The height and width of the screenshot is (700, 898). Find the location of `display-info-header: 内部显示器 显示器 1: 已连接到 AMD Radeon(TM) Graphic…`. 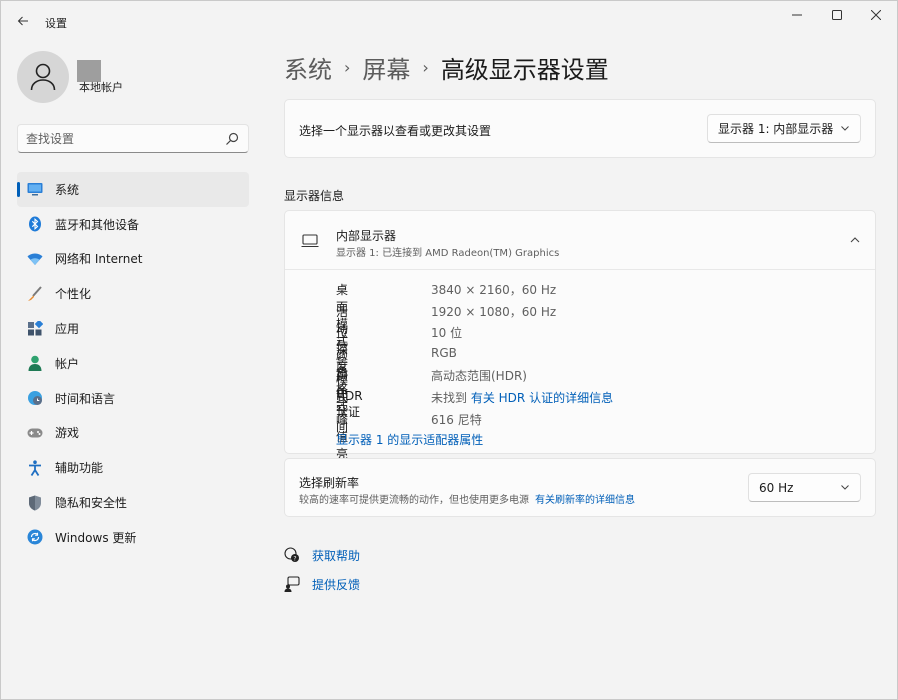

display-info-header: 内部显示器 显示器 1: 已连接到 AMD Radeon(TM) Graphic… is located at coordinates (580, 240).